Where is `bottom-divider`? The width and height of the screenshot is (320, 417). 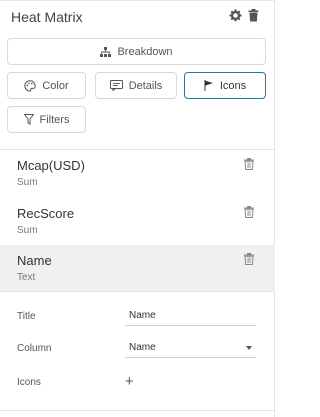 bottom-divider is located at coordinates (137, 410).